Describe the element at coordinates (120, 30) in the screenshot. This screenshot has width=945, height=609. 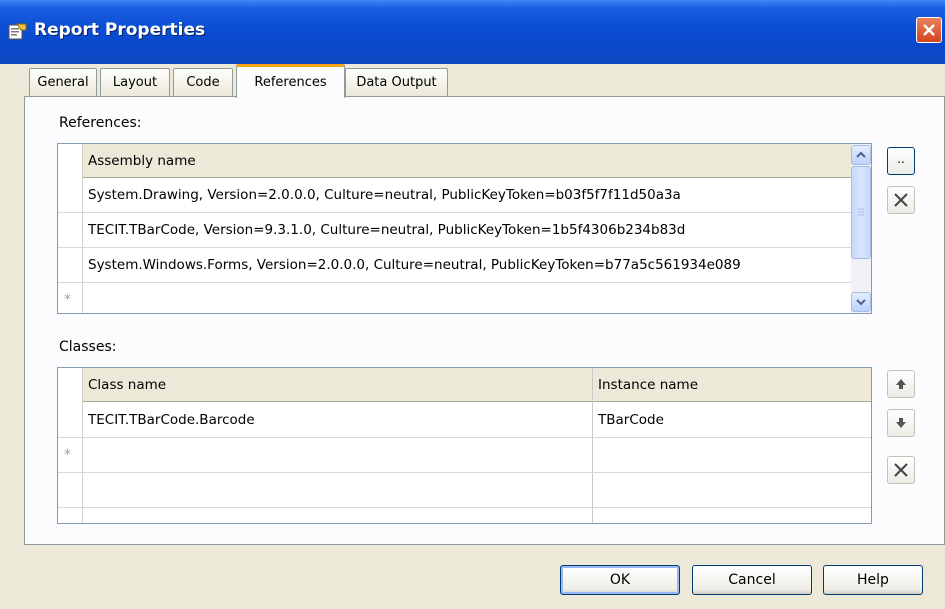
I see `window-title: Report Properties` at that location.